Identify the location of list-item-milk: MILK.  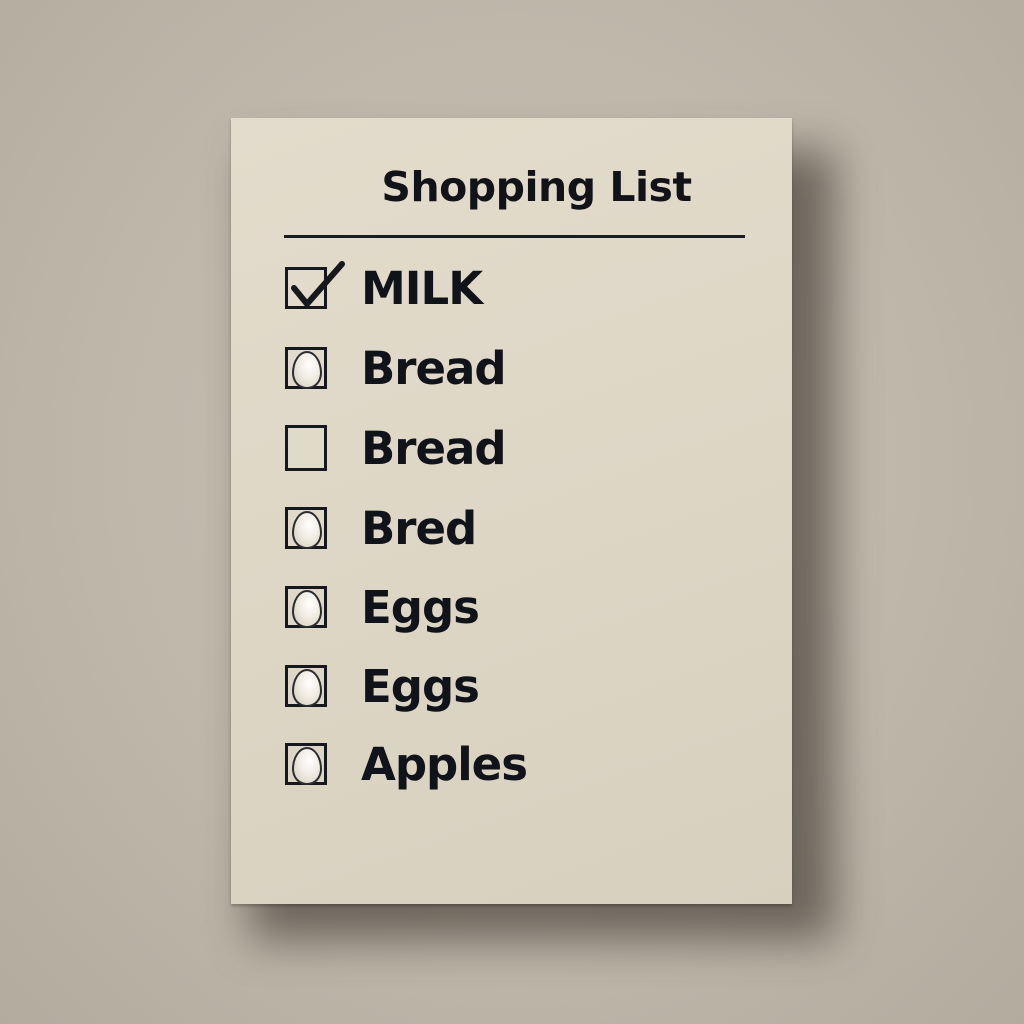
(384, 288).